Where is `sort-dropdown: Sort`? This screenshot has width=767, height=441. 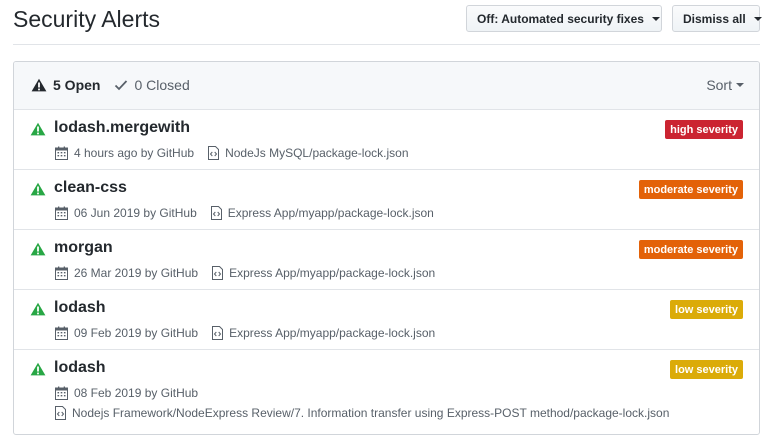 sort-dropdown: Sort is located at coordinates (725, 85).